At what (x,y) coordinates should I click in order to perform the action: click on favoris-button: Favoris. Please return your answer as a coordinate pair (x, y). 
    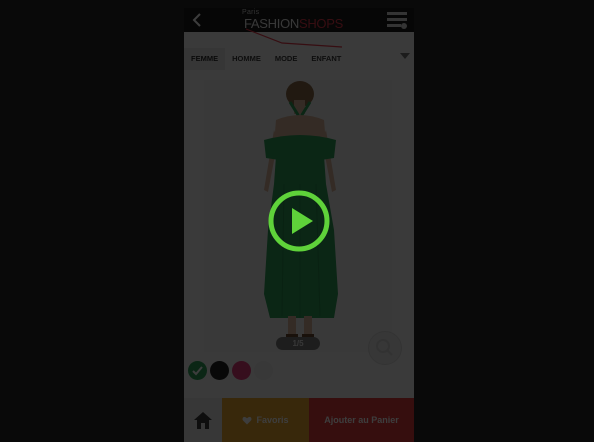
    Looking at the image, I should click on (265, 420).